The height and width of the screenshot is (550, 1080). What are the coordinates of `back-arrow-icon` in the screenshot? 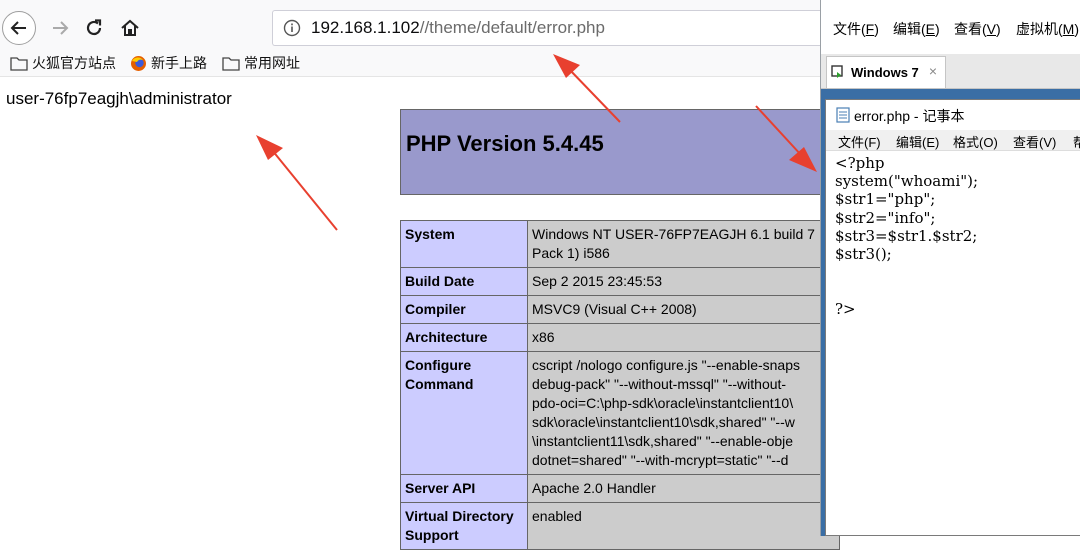 It's located at (18, 28).